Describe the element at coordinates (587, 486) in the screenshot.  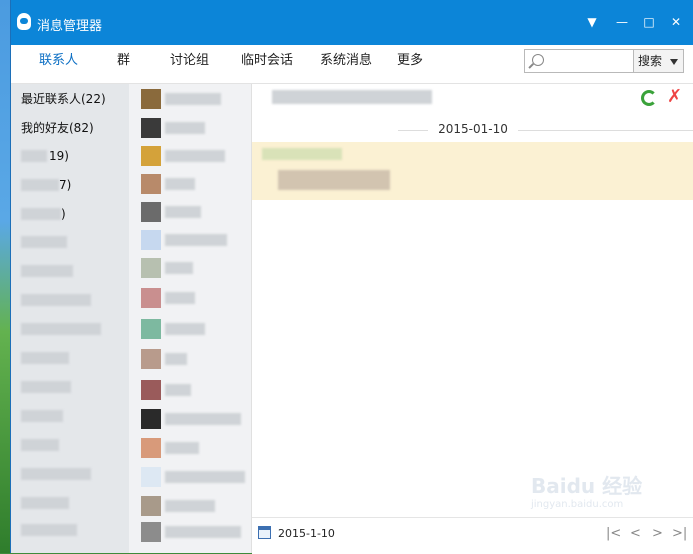
I see `watermark-text: Baidu 经验` at that location.